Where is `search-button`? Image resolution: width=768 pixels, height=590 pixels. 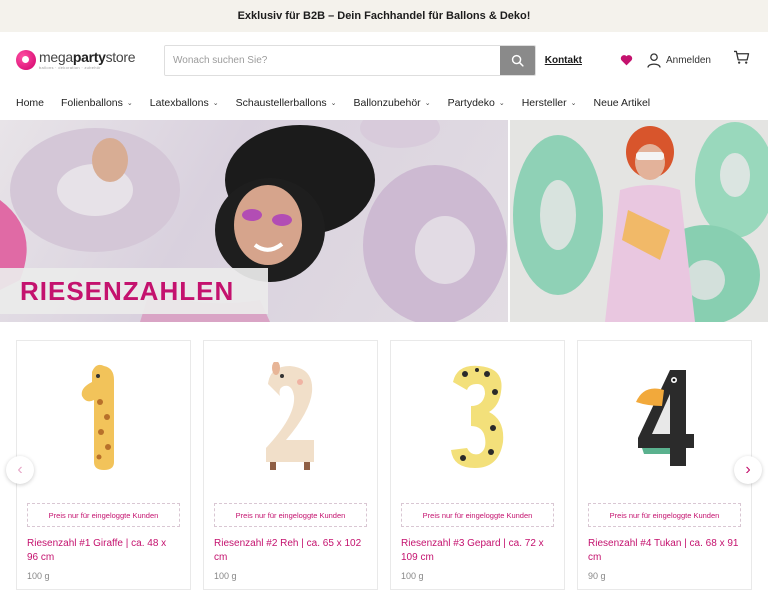
search-button is located at coordinates (517, 60).